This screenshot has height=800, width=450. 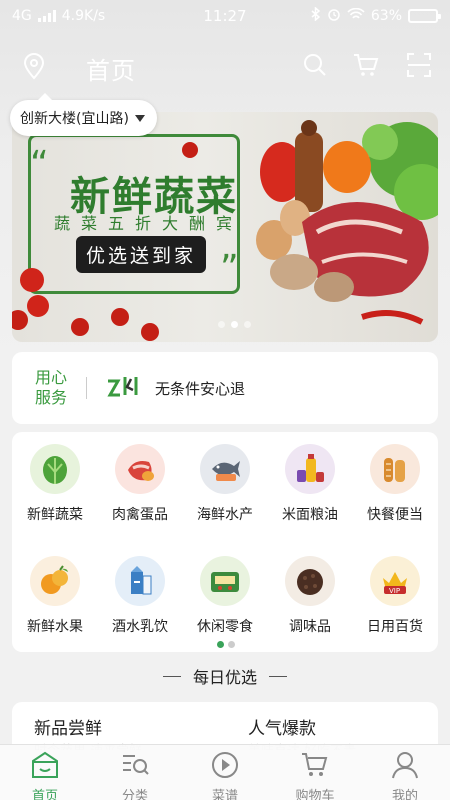 What do you see at coordinates (405, 767) in the screenshot?
I see `user-icon` at bounding box center [405, 767].